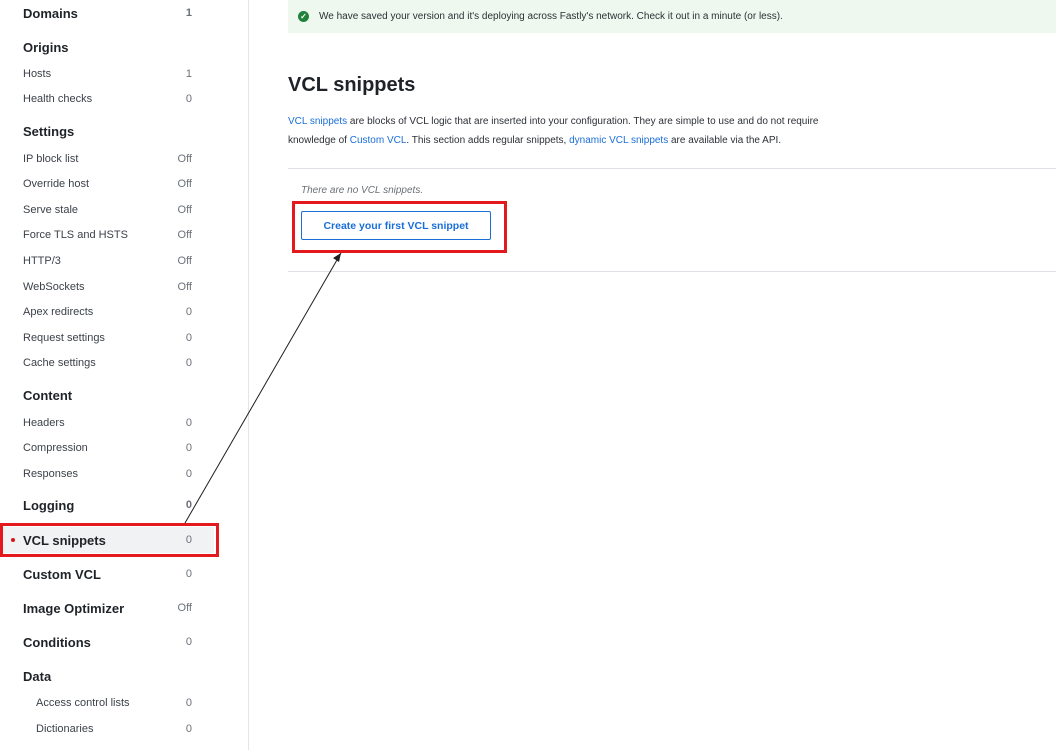 The image size is (1056, 750). I want to click on create-first-vcl-snippet-button: Create your first VCL snippet, so click(396, 225).